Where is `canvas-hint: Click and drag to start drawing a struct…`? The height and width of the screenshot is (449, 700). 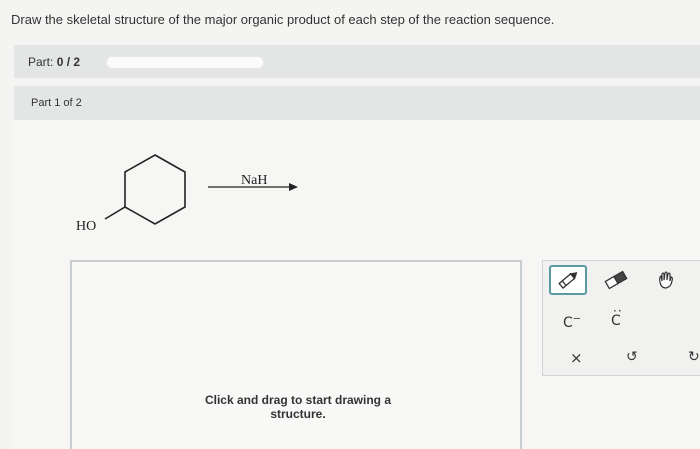
canvas-hint: Click and drag to start drawing a struct… is located at coordinates (298, 407).